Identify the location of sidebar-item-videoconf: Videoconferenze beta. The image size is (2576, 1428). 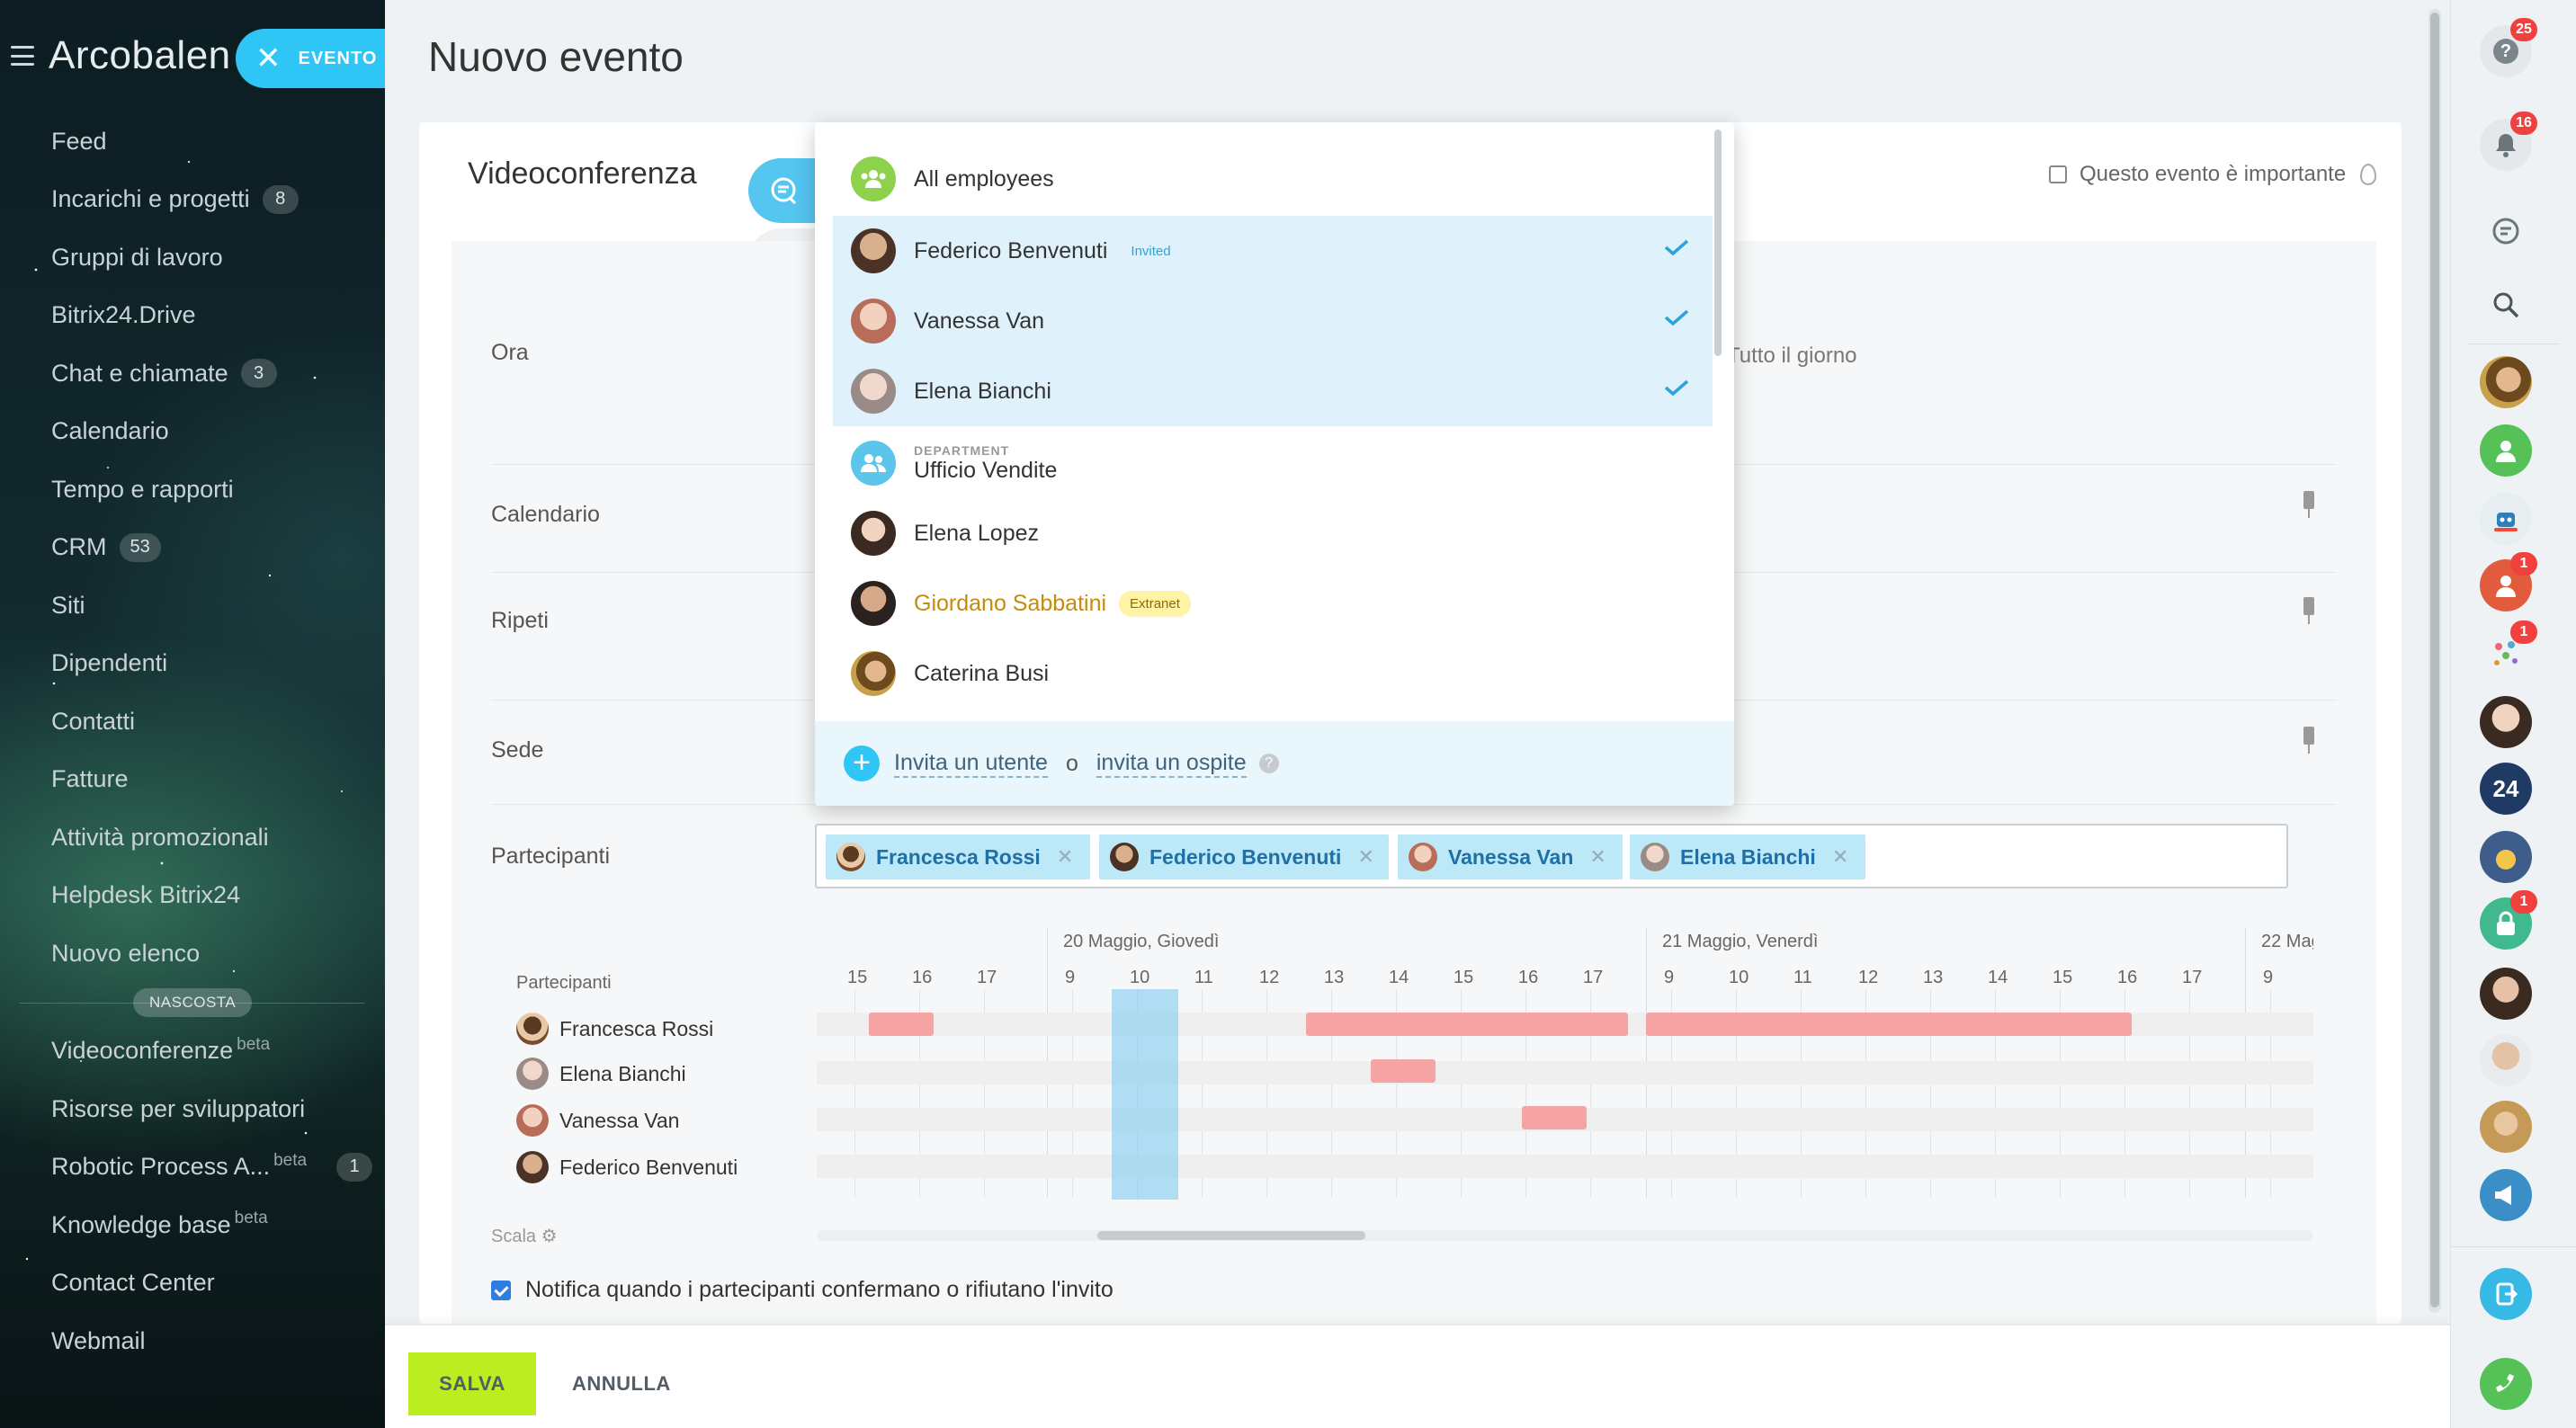
(192, 1051).